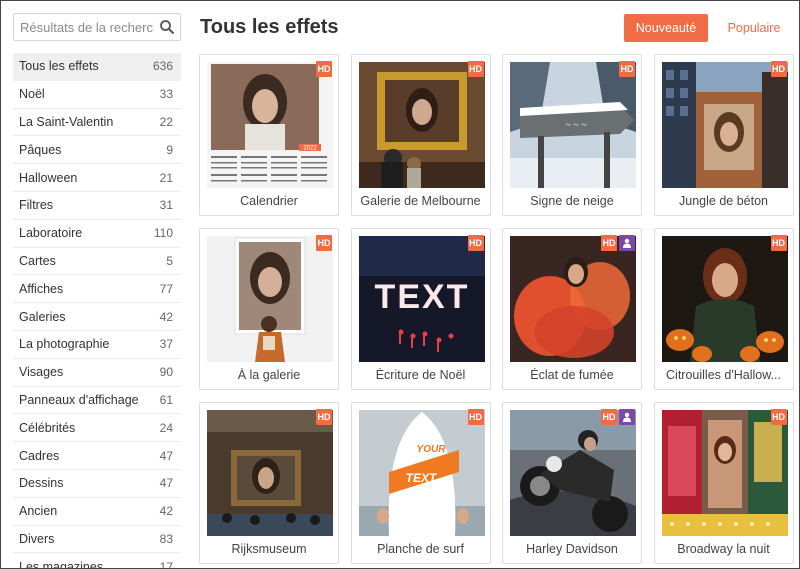 Image resolution: width=800 pixels, height=569 pixels. Describe the element at coordinates (166, 121) in the screenshot. I see `category-count: 22` at that location.